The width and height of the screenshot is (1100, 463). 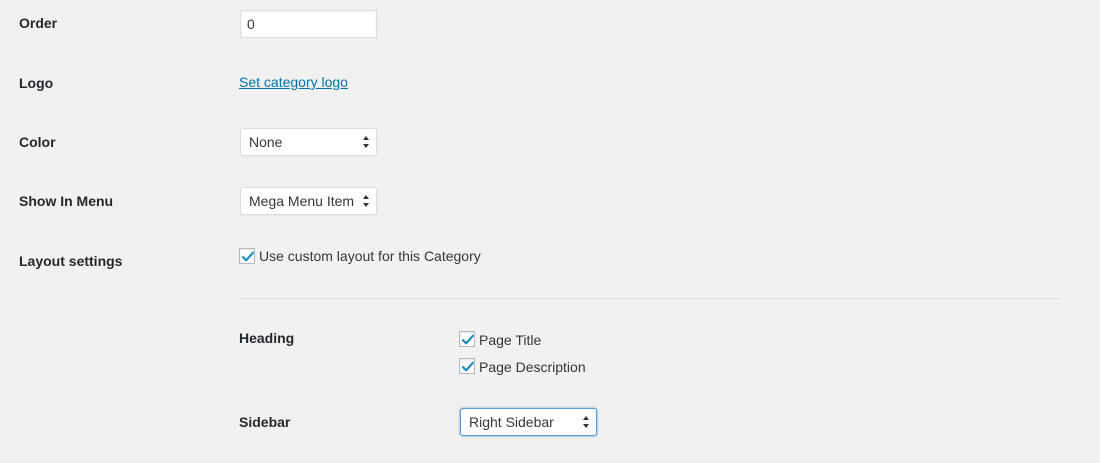 I want to click on order-label: Order, so click(x=38, y=23).